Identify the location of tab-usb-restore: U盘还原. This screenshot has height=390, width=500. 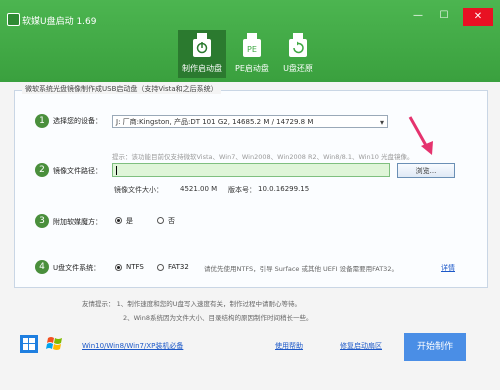
(298, 54).